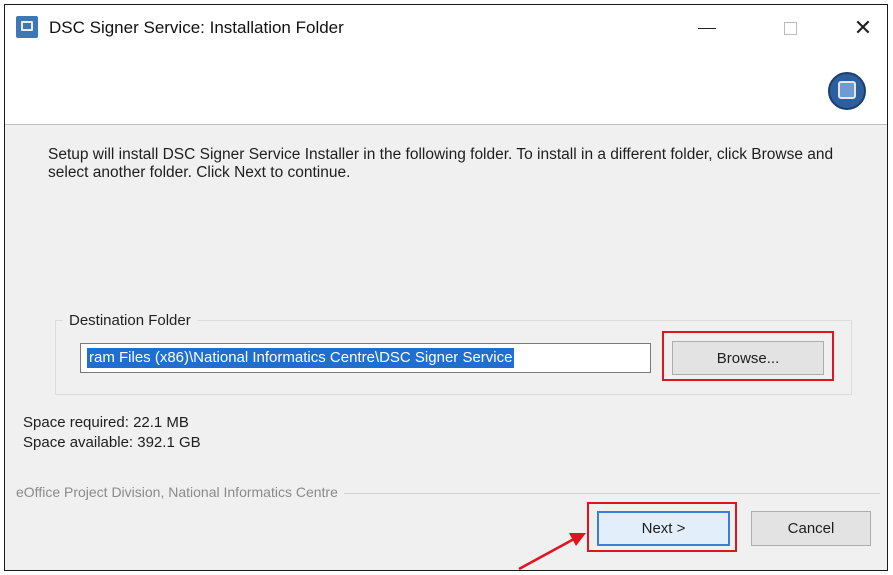  Describe the element at coordinates (748, 356) in the screenshot. I see `browse-highlight-box` at that location.